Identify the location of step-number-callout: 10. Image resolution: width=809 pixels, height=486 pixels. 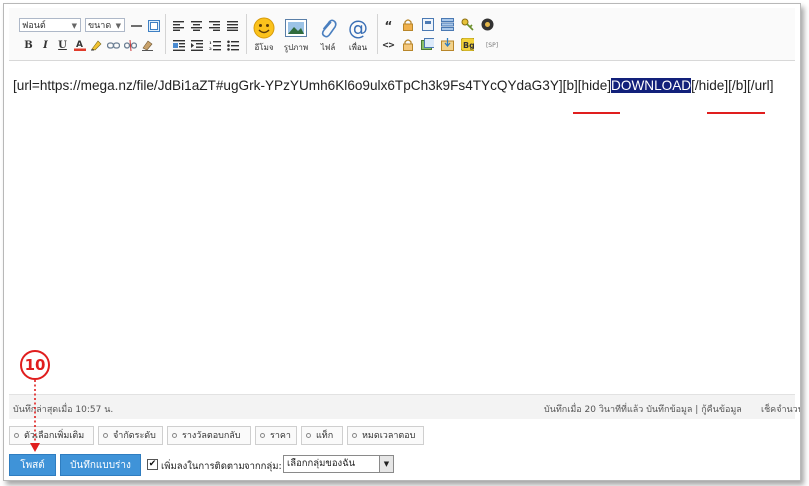
(35, 365).